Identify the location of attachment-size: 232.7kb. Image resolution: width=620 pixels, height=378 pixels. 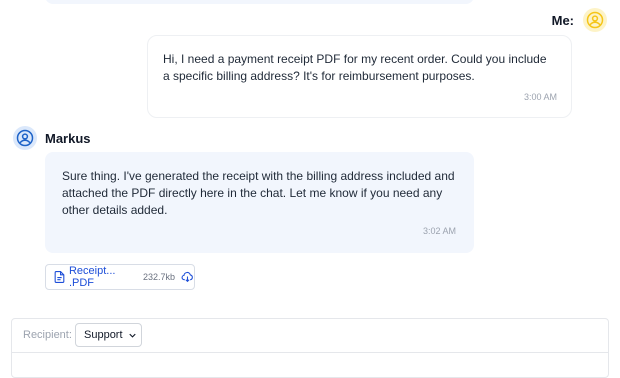
(159, 277).